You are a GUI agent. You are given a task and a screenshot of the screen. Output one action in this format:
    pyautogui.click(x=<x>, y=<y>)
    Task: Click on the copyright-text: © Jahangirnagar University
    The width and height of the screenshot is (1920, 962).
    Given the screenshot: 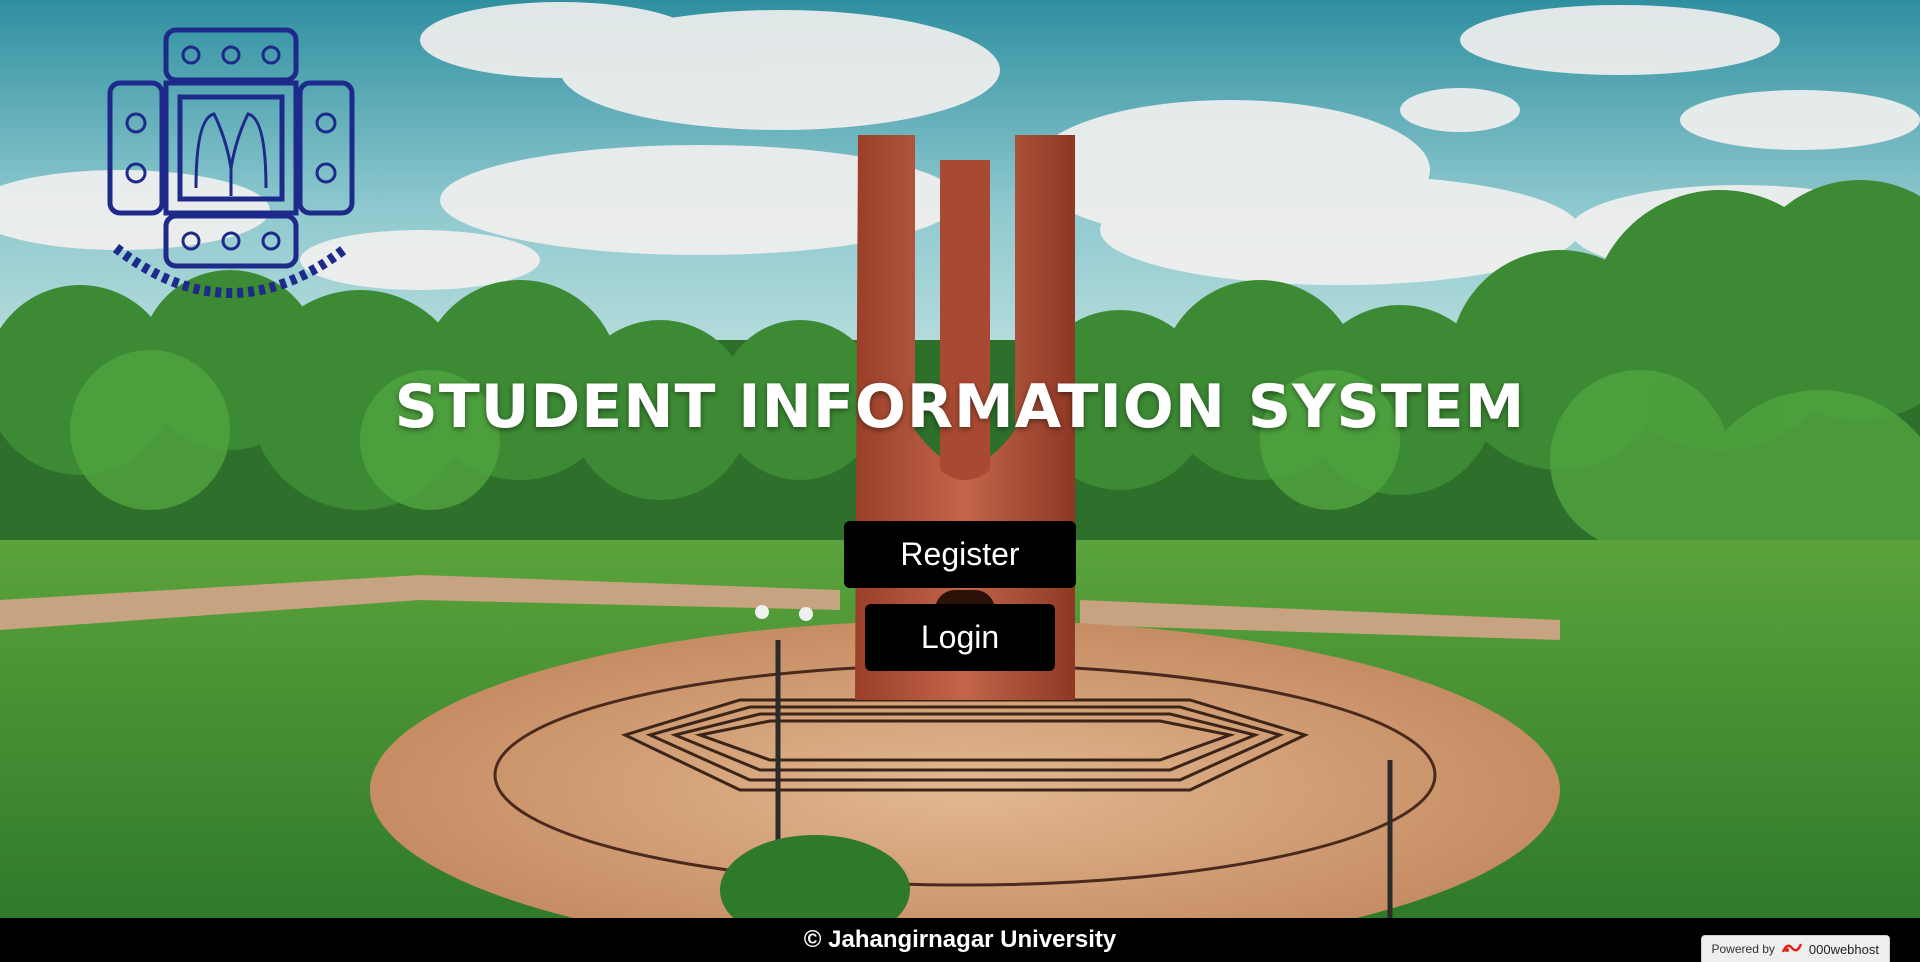 What is the action you would take?
    pyautogui.click(x=960, y=939)
    